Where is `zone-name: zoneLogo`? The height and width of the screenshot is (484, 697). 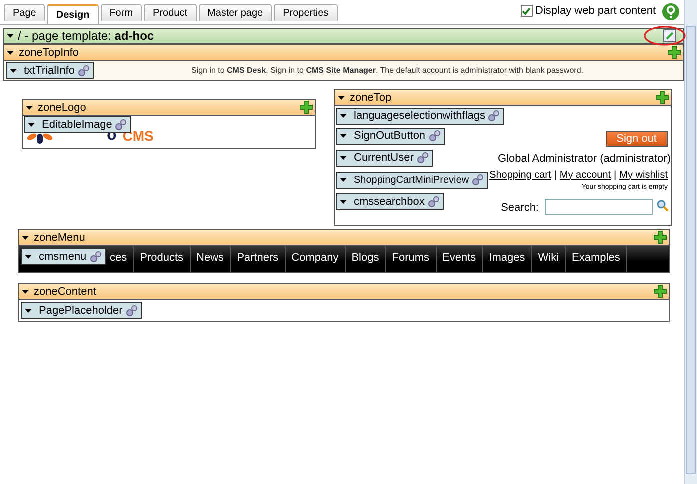 zone-name: zoneLogo is located at coordinates (62, 108).